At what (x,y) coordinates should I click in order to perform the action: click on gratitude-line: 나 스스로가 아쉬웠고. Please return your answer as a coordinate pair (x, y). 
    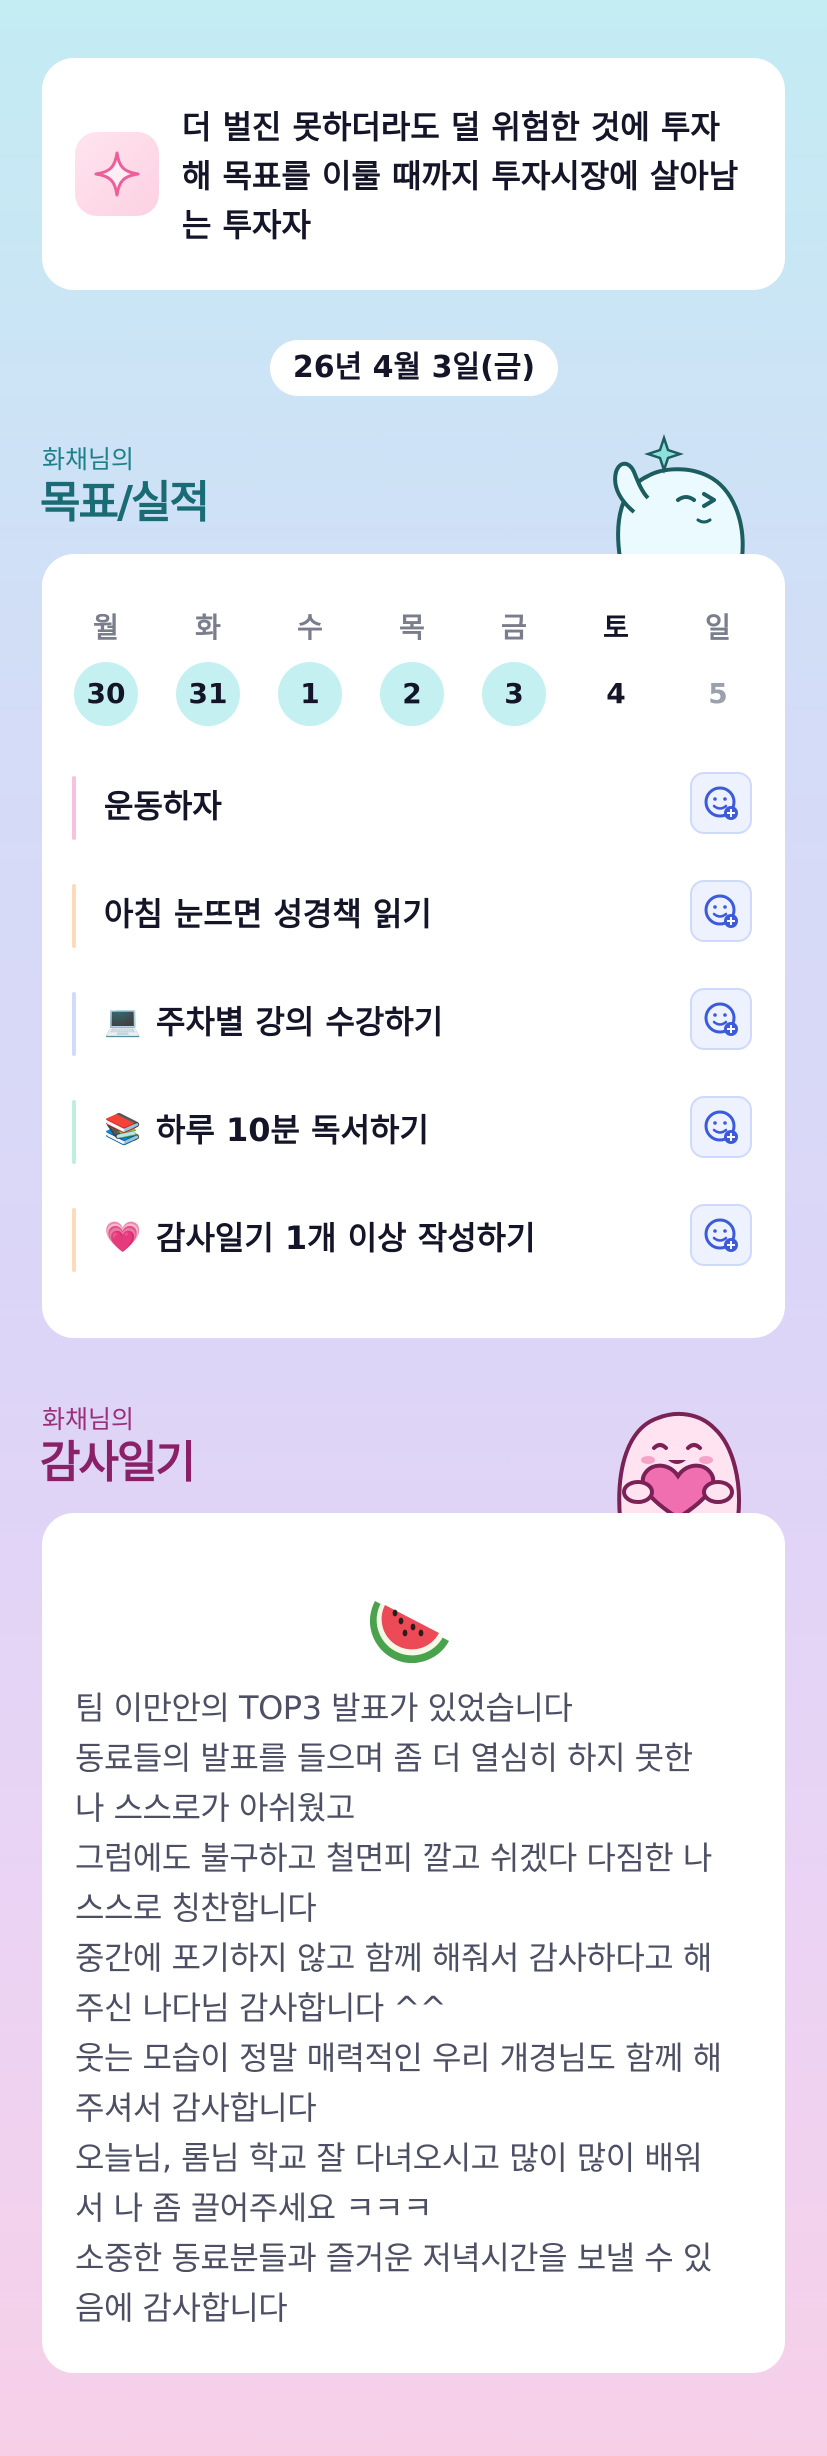
    Looking at the image, I should click on (215, 1808).